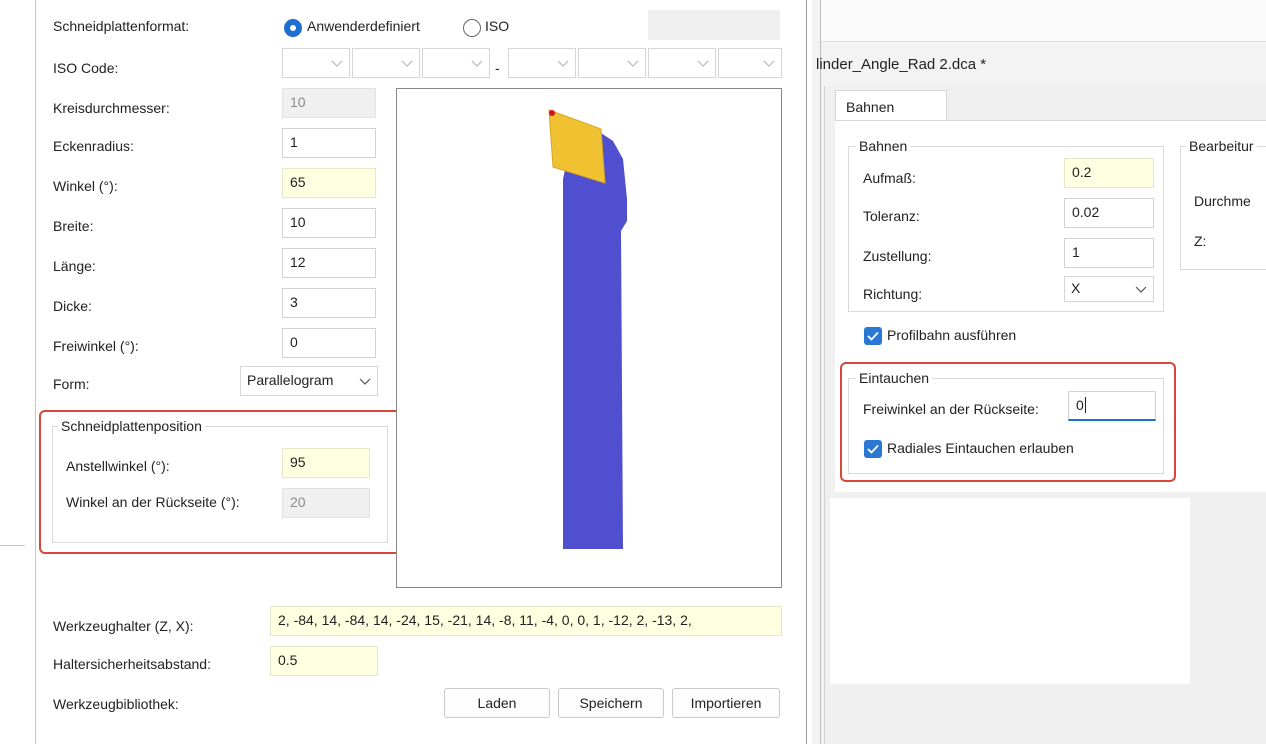 The image size is (1266, 744). I want to click on form-label: Form:, so click(71, 384).